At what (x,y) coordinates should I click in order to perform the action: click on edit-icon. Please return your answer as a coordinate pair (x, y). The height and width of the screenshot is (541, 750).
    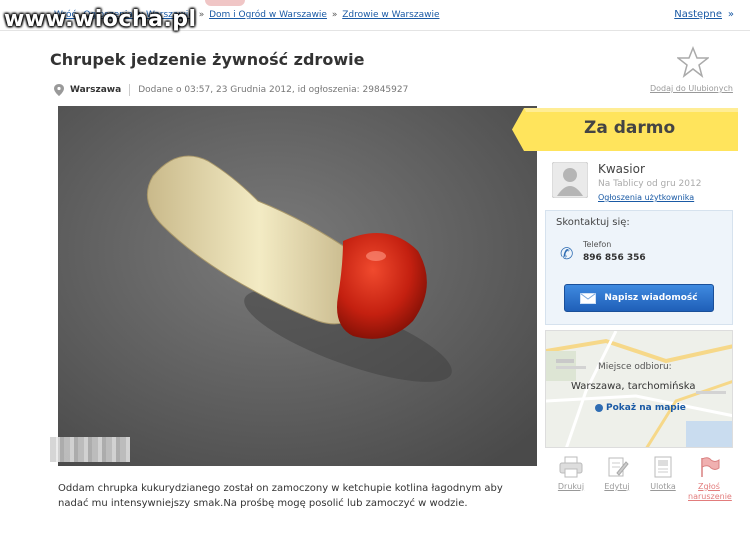
    Looking at the image, I should click on (618, 467).